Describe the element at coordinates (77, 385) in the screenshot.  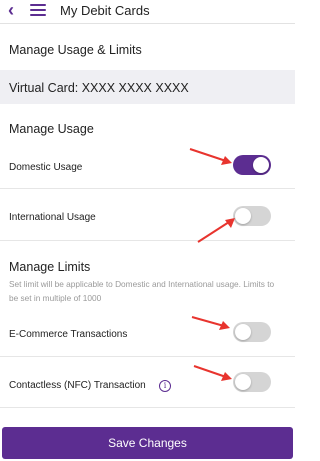
I see `contactless-label: Contactless (NFC) Transaction` at that location.